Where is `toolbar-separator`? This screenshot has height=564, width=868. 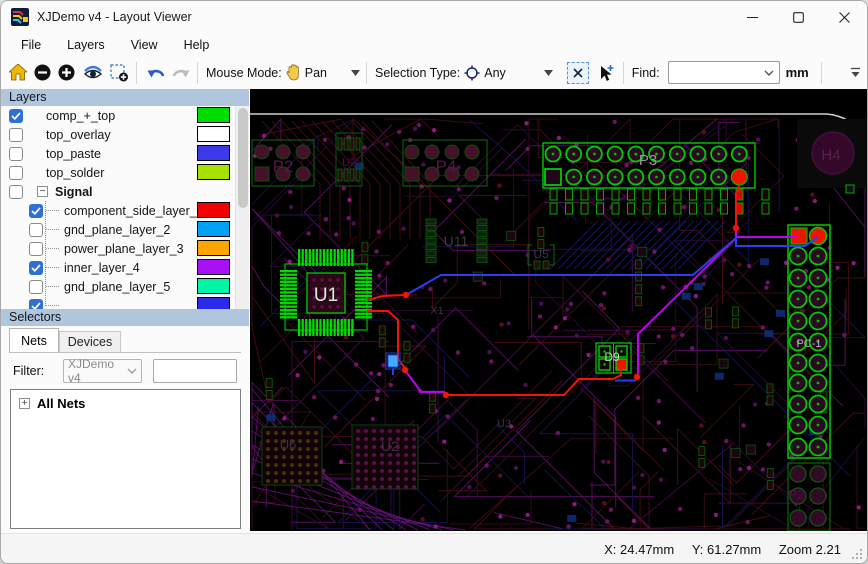 toolbar-separator is located at coordinates (136, 72).